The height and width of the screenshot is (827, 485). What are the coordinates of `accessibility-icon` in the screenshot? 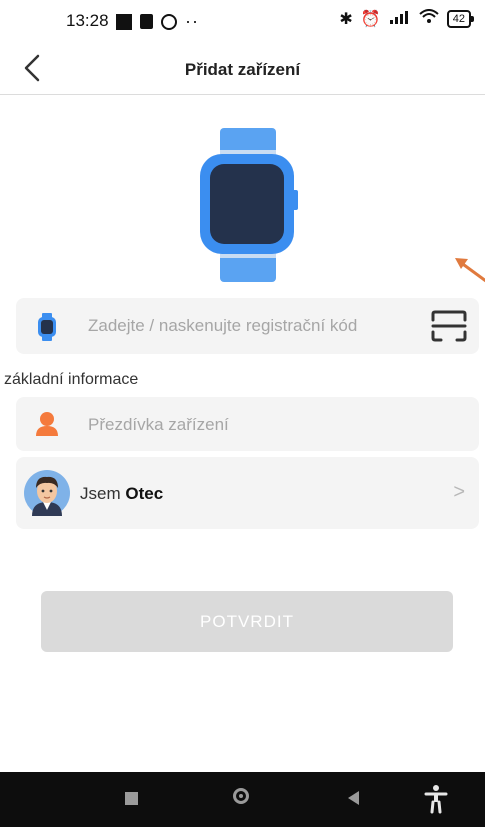 It's located at (436, 799).